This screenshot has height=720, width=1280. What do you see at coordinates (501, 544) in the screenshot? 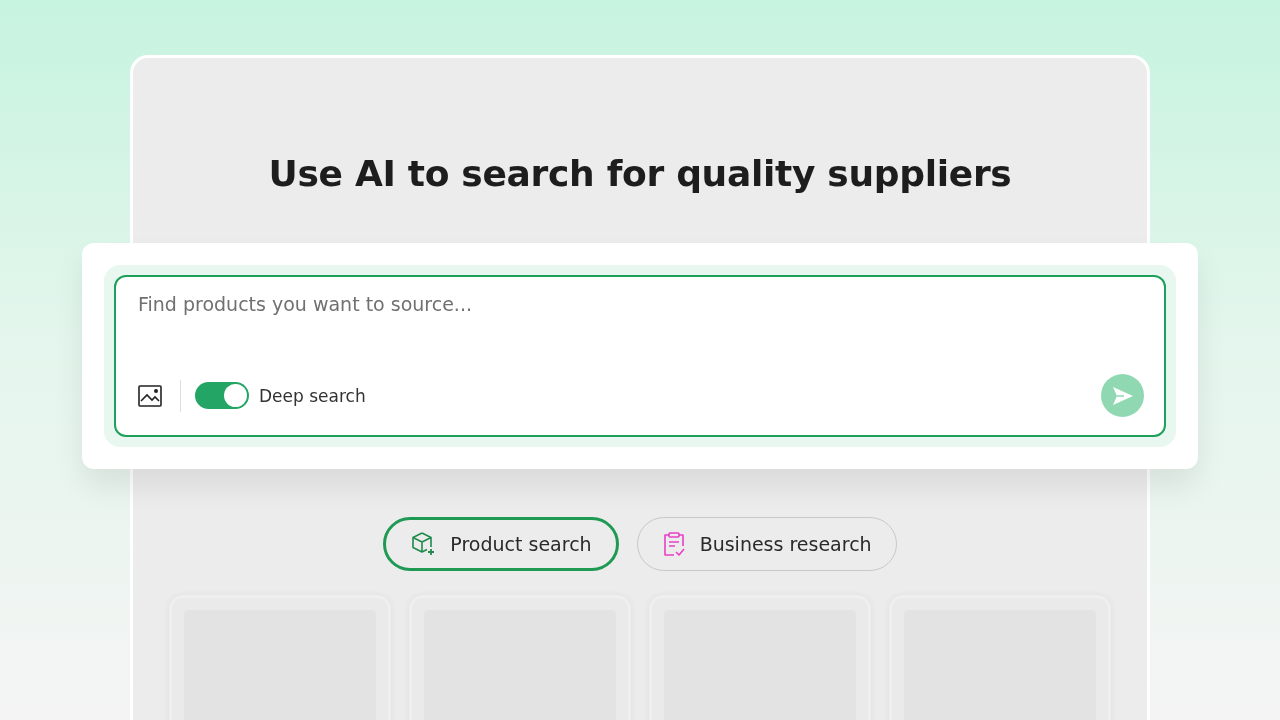
I see `mode-tab: Product search` at bounding box center [501, 544].